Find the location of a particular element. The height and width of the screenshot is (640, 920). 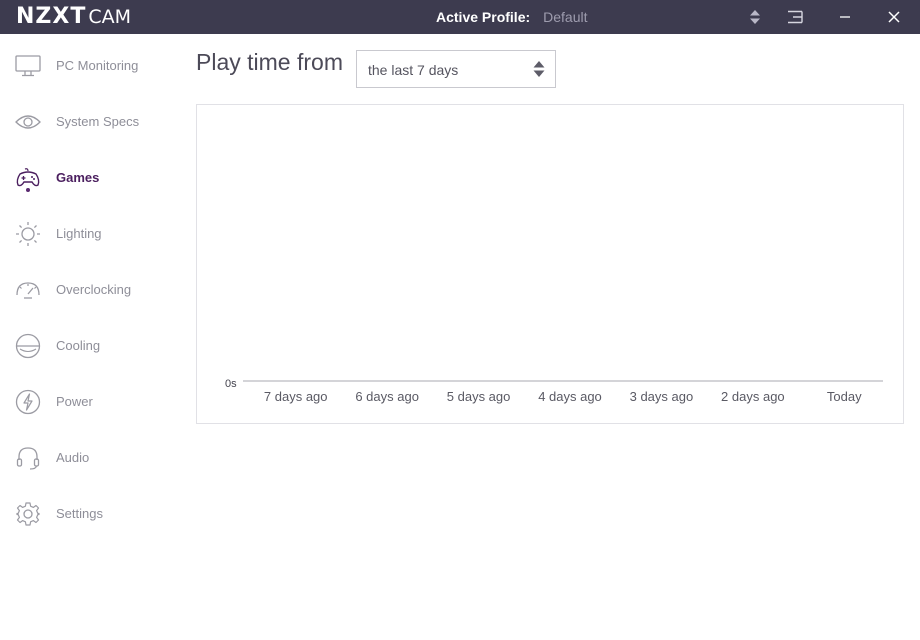

sidebar-item-label: Games is located at coordinates (78, 177).